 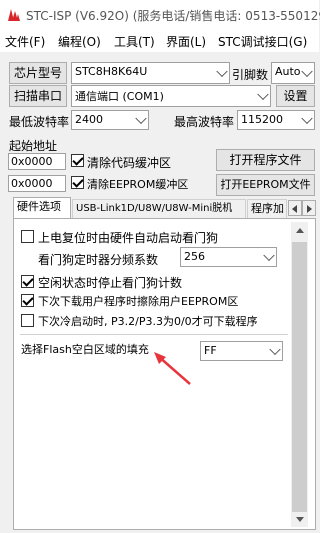 I want to click on settings-button: 设置, so click(x=295, y=96).